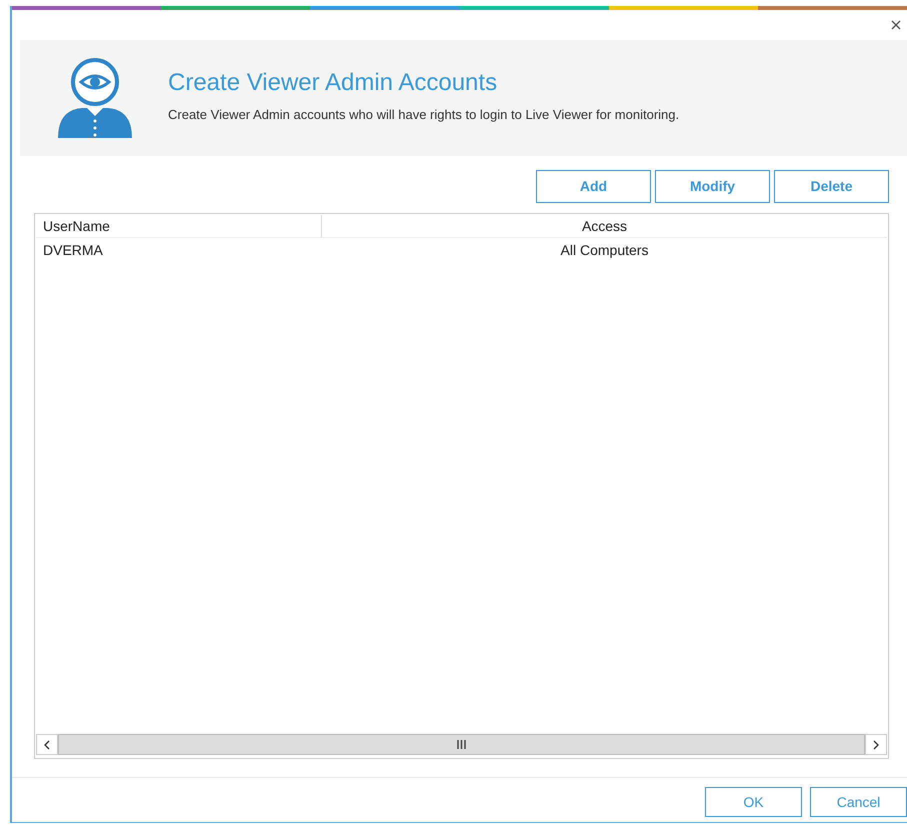  Describe the element at coordinates (95, 98) in the screenshot. I see `user-eye-icon` at that location.